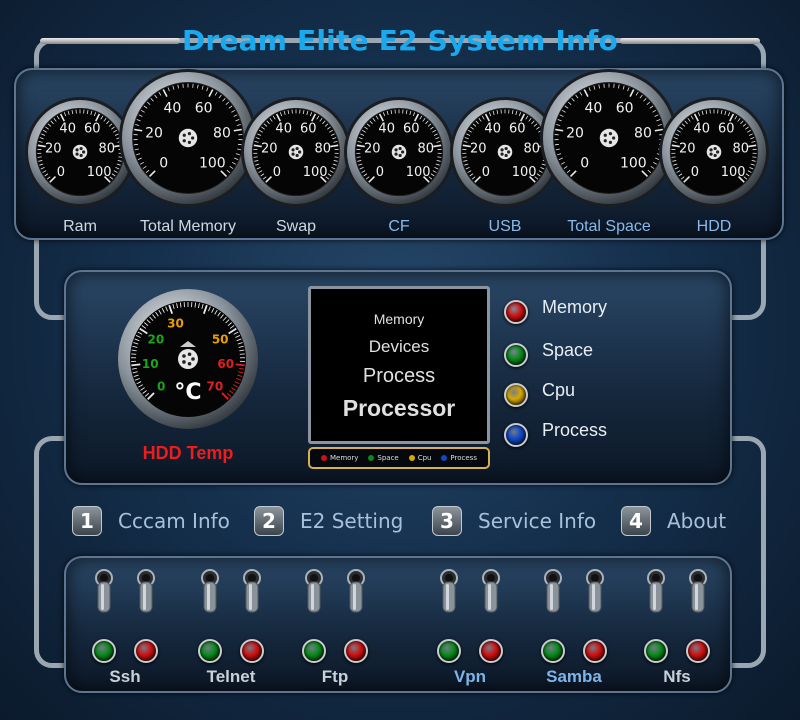 The width and height of the screenshot is (800, 720). What do you see at coordinates (146, 651) in the screenshot?
I see `ssh-status-off-led` at bounding box center [146, 651].